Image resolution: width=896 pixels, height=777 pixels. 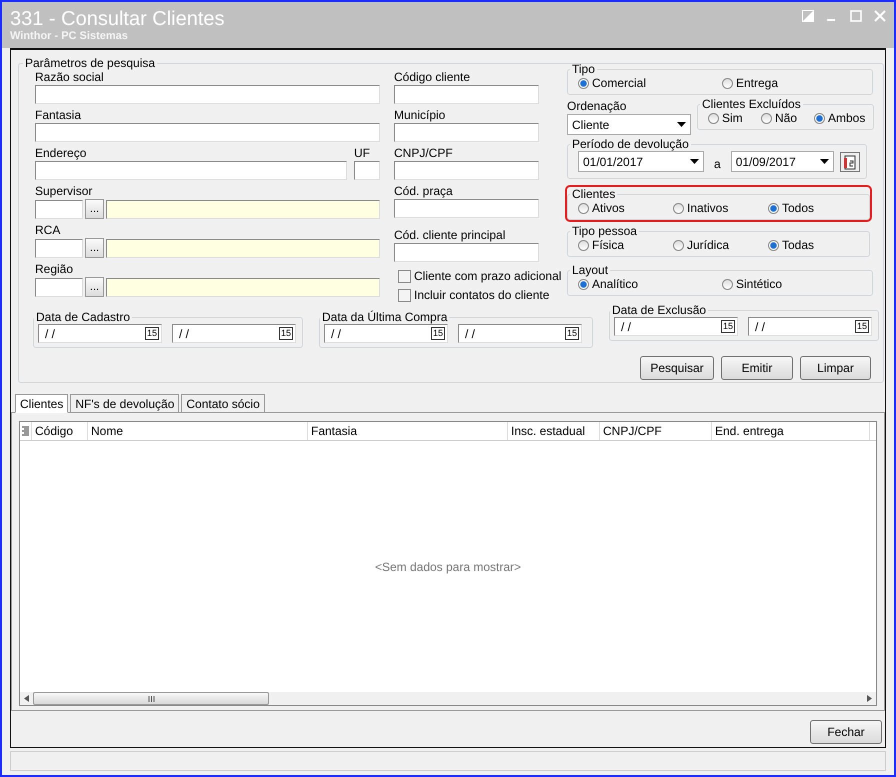 What do you see at coordinates (448, 698) in the screenshot?
I see `horizontal-scrollbar` at bounding box center [448, 698].